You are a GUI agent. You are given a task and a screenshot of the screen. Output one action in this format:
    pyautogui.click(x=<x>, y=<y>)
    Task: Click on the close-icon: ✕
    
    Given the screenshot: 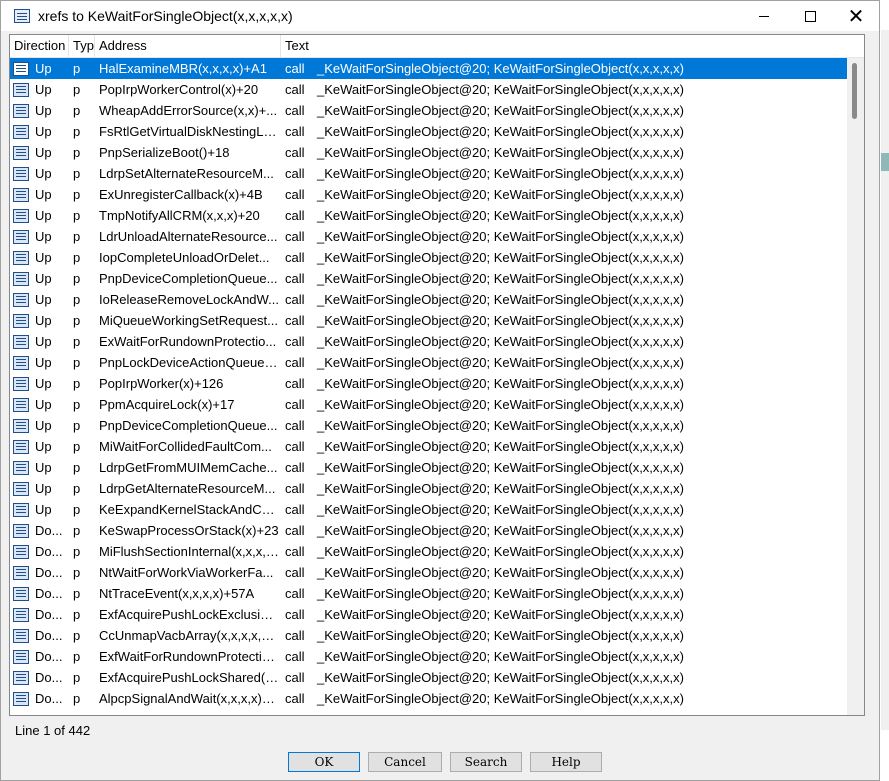 What is the action you would take?
    pyautogui.click(x=856, y=16)
    